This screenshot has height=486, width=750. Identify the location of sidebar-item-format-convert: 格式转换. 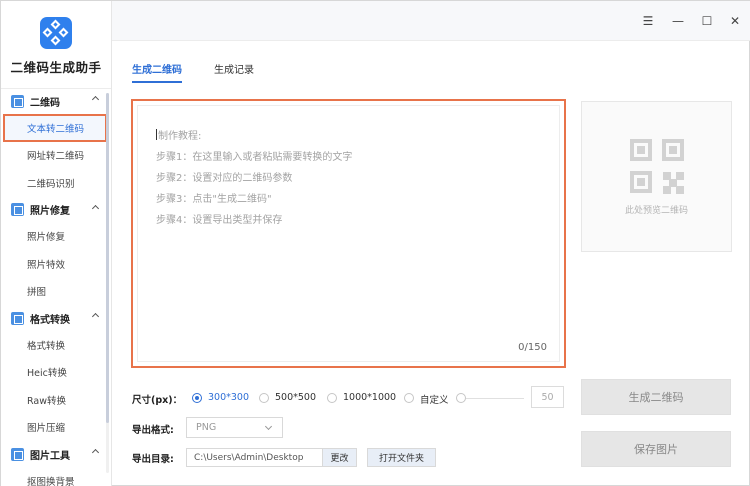
(56, 345).